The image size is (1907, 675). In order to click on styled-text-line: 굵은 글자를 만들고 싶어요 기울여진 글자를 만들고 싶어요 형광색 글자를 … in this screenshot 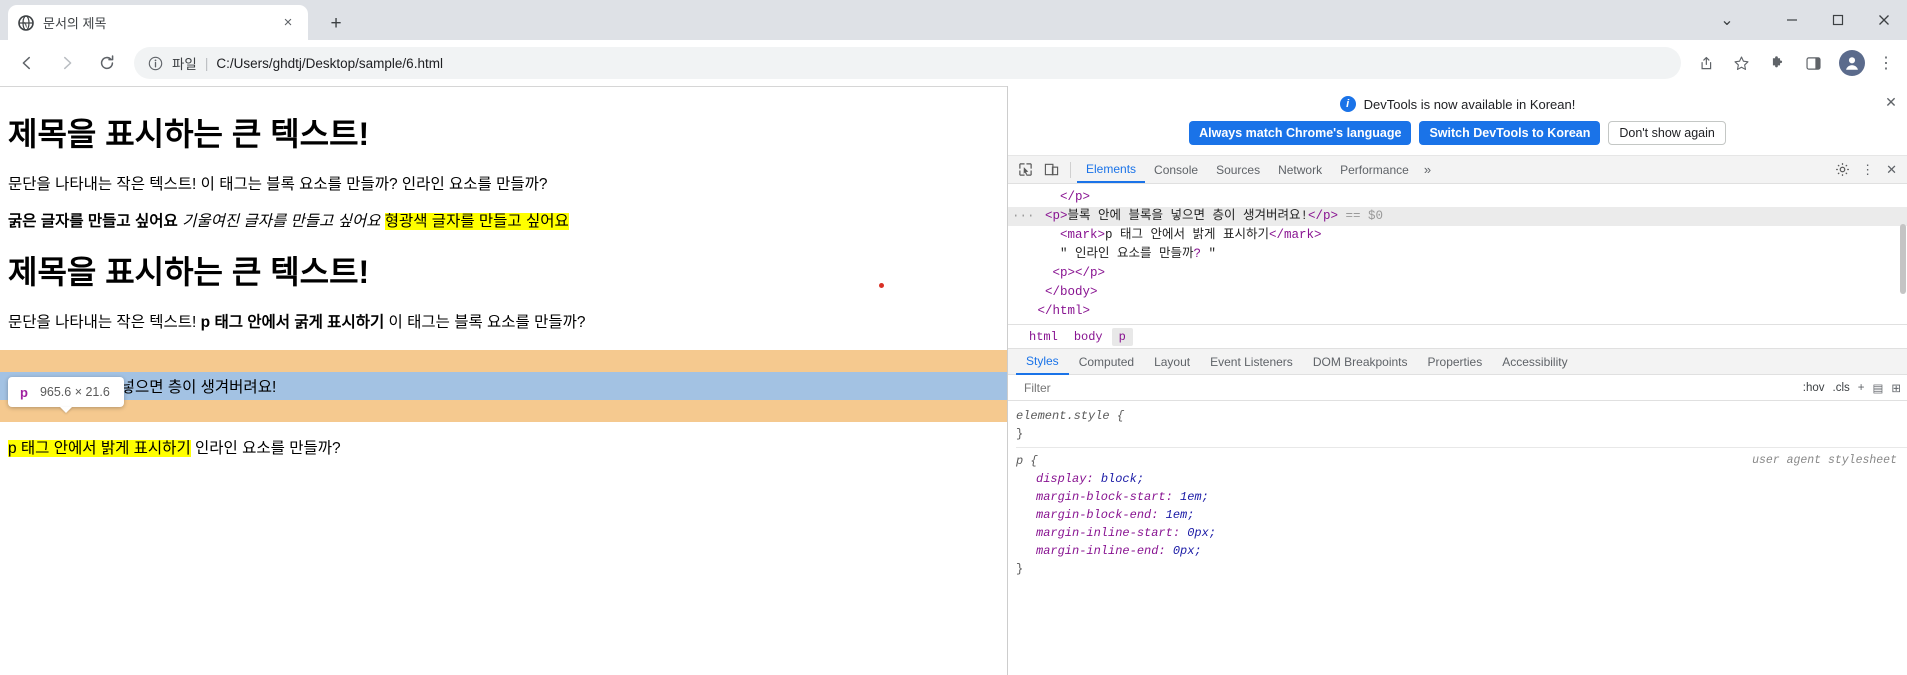, I will do `click(503, 222)`.